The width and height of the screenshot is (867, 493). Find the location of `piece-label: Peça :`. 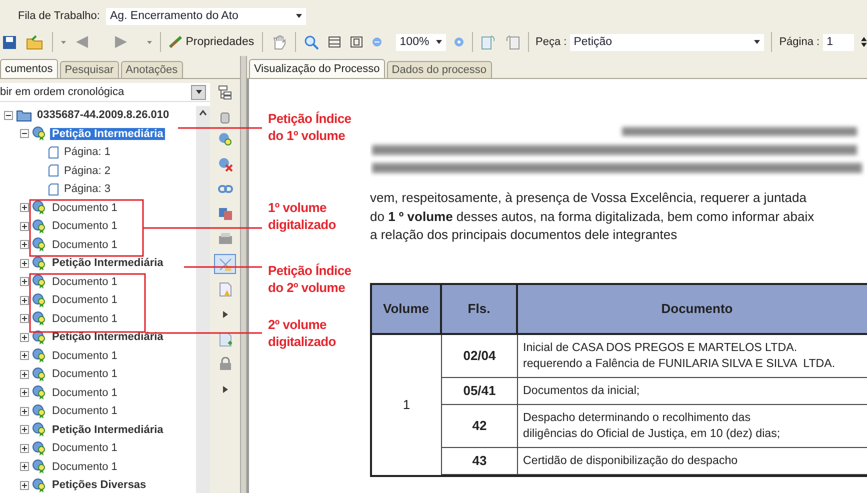

piece-label: Peça : is located at coordinates (551, 42).